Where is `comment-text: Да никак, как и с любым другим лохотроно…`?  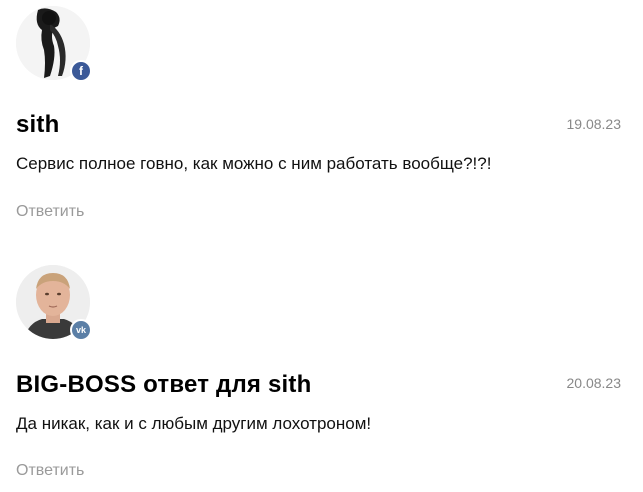 comment-text: Да никак, как и с любым другим лохотроно… is located at coordinates (194, 423).